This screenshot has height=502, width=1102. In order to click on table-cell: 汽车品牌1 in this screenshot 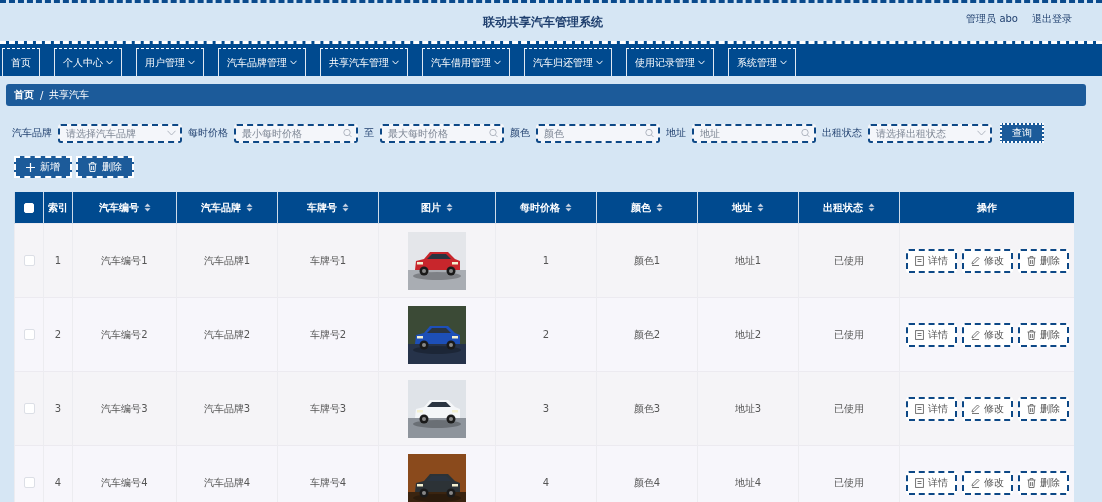, I will do `click(227, 260)`.